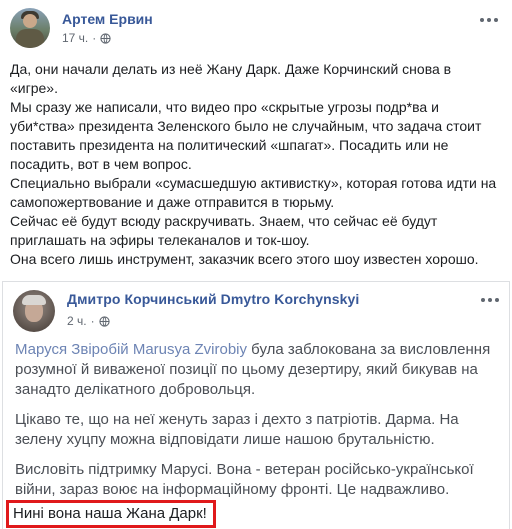  What do you see at coordinates (213, 299) in the screenshot?
I see `shared-post-author-name: Дмитро Корчинський Dmytro Korchynskyi` at bounding box center [213, 299].